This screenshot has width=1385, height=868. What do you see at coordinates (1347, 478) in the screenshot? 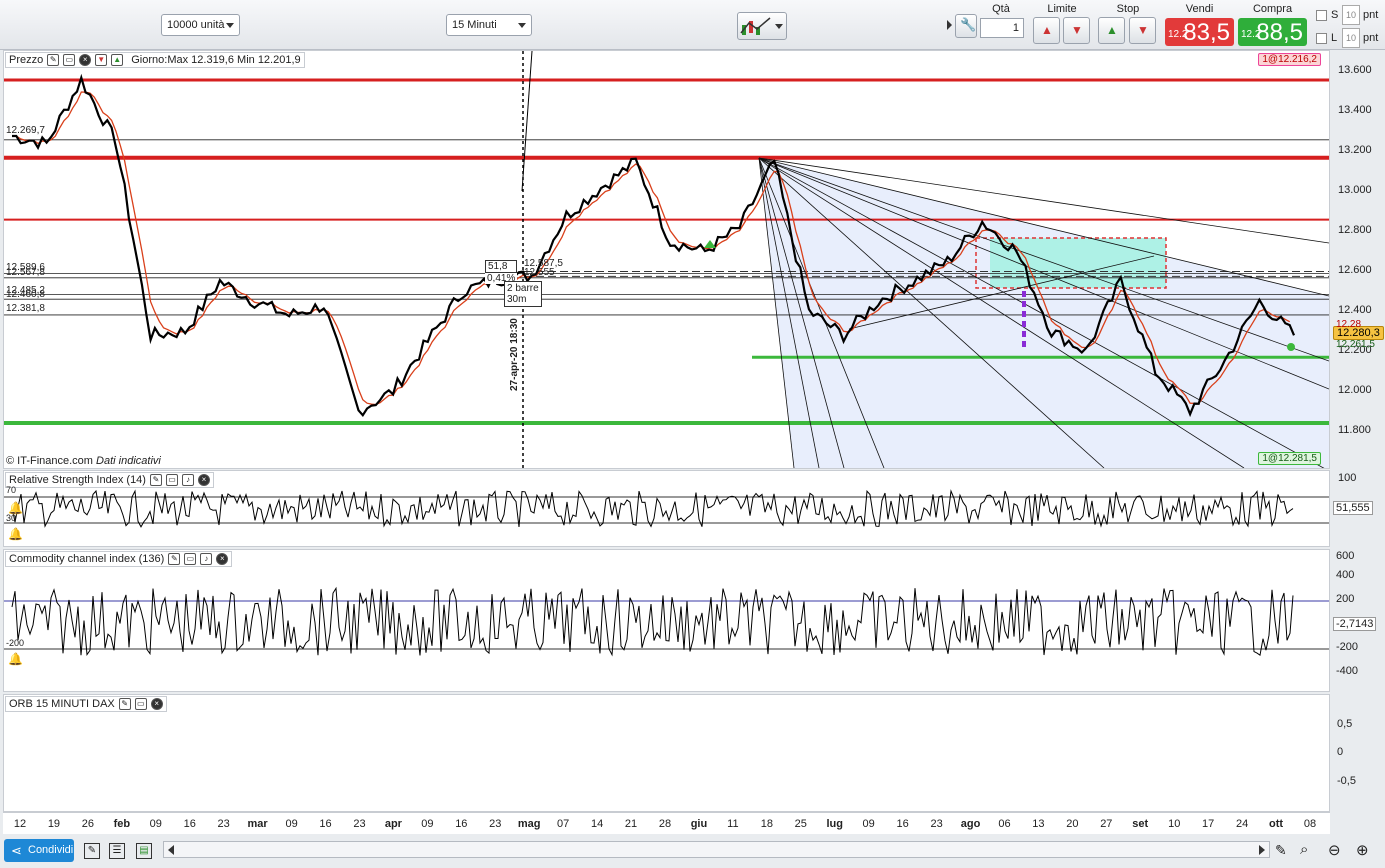
I see `rsi-axis-tick: 100` at bounding box center [1347, 478].